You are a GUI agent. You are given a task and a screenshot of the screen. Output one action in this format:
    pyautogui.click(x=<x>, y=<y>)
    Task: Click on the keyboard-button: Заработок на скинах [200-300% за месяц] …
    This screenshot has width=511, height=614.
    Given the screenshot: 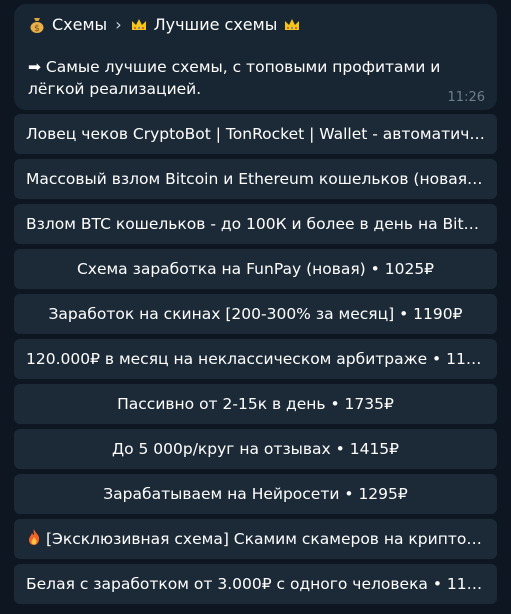 What is the action you would take?
    pyautogui.click(x=255, y=314)
    